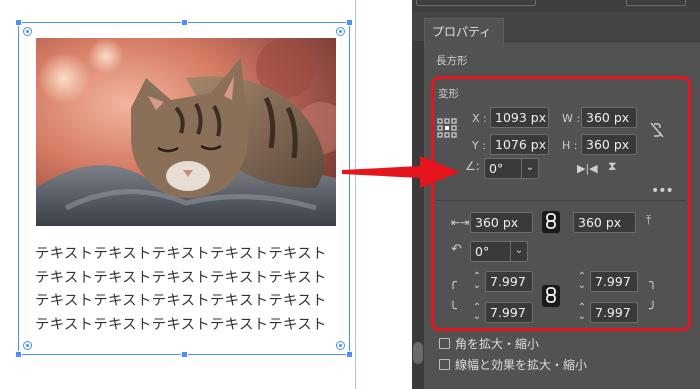 Image resolution: width=700 pixels, height=389 pixels. Describe the element at coordinates (519, 144) in the screenshot. I see `y-field: 1076 px` at that location.